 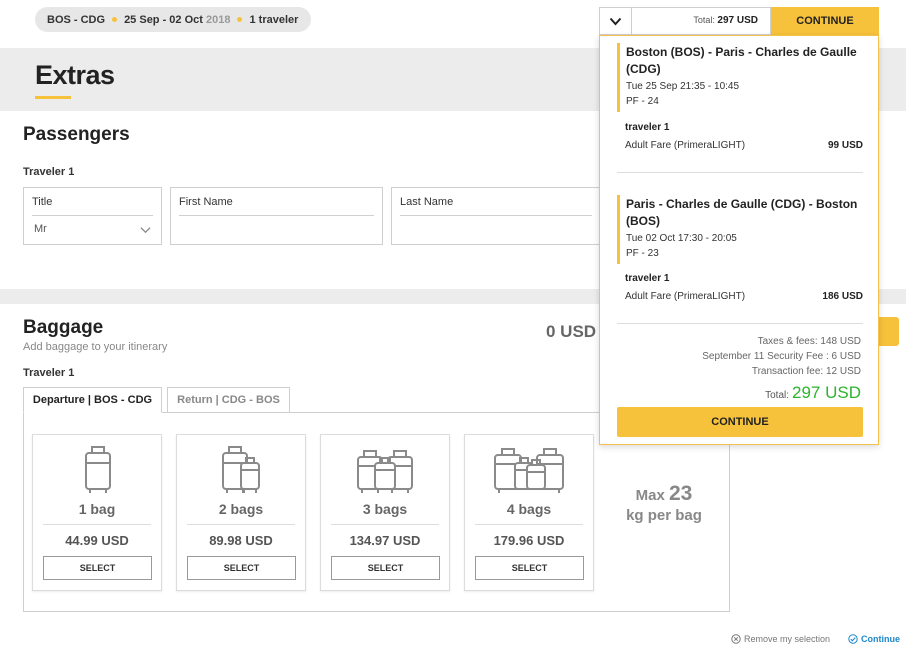 I want to click on select-1-bag-button: SELECT, so click(x=97, y=568).